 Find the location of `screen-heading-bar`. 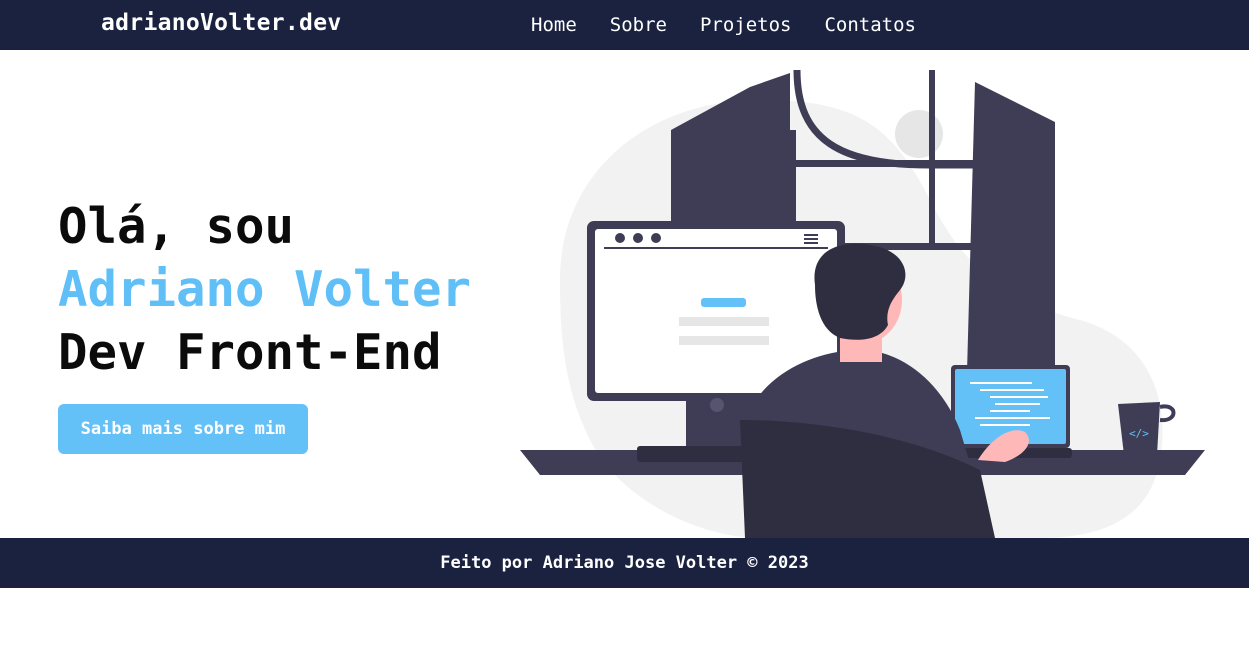

screen-heading-bar is located at coordinates (723, 302).